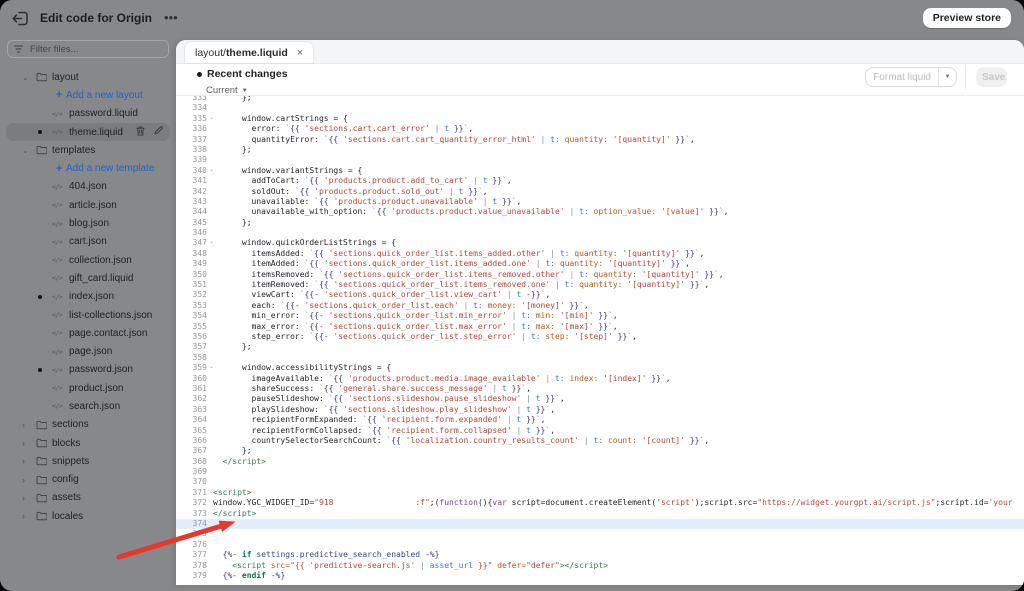 The width and height of the screenshot is (1024, 591). What do you see at coordinates (41, 461) in the screenshot?
I see `folder-icon` at bounding box center [41, 461].